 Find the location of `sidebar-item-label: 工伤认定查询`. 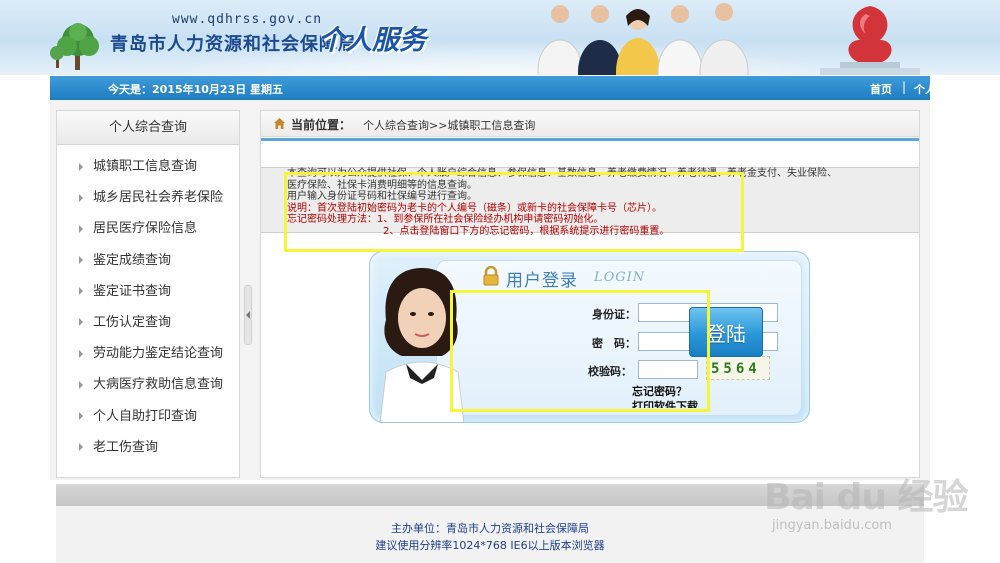

sidebar-item-label: 工伤认定查询 is located at coordinates (132, 322).